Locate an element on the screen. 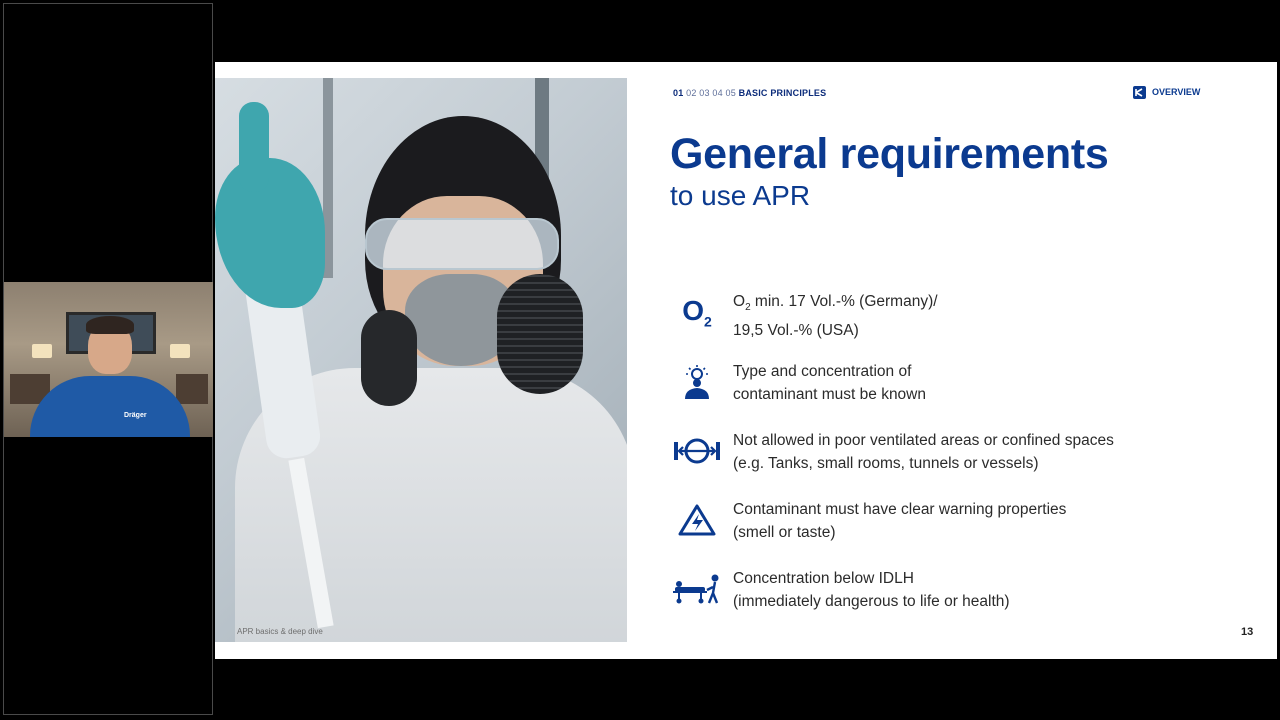 The image size is (1280, 720). nav-step: 05 is located at coordinates (731, 93).